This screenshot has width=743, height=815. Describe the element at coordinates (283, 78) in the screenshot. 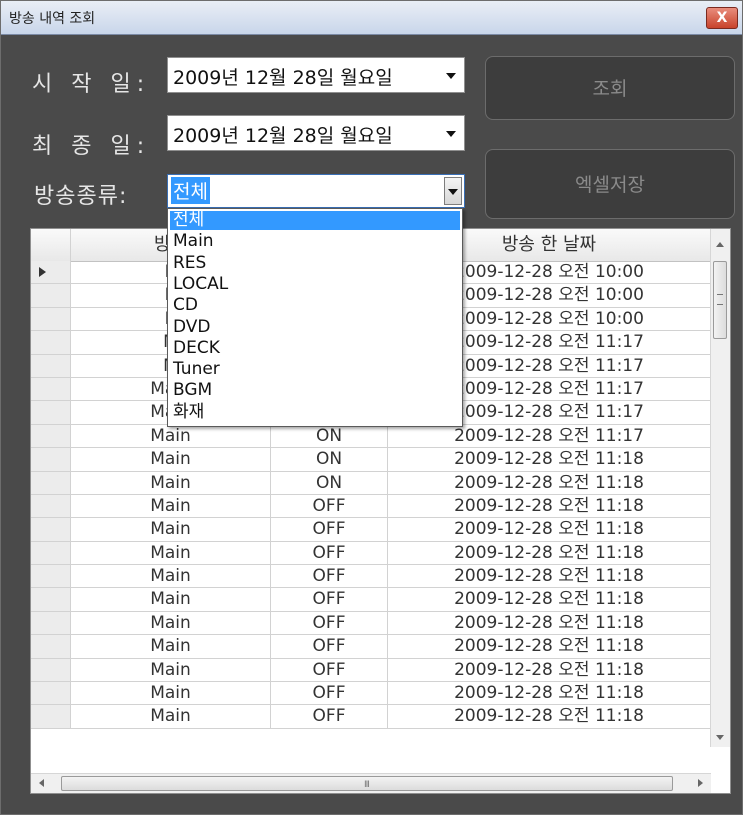

I see `start-date-value: 2009년 12월 28일 월요일` at that location.